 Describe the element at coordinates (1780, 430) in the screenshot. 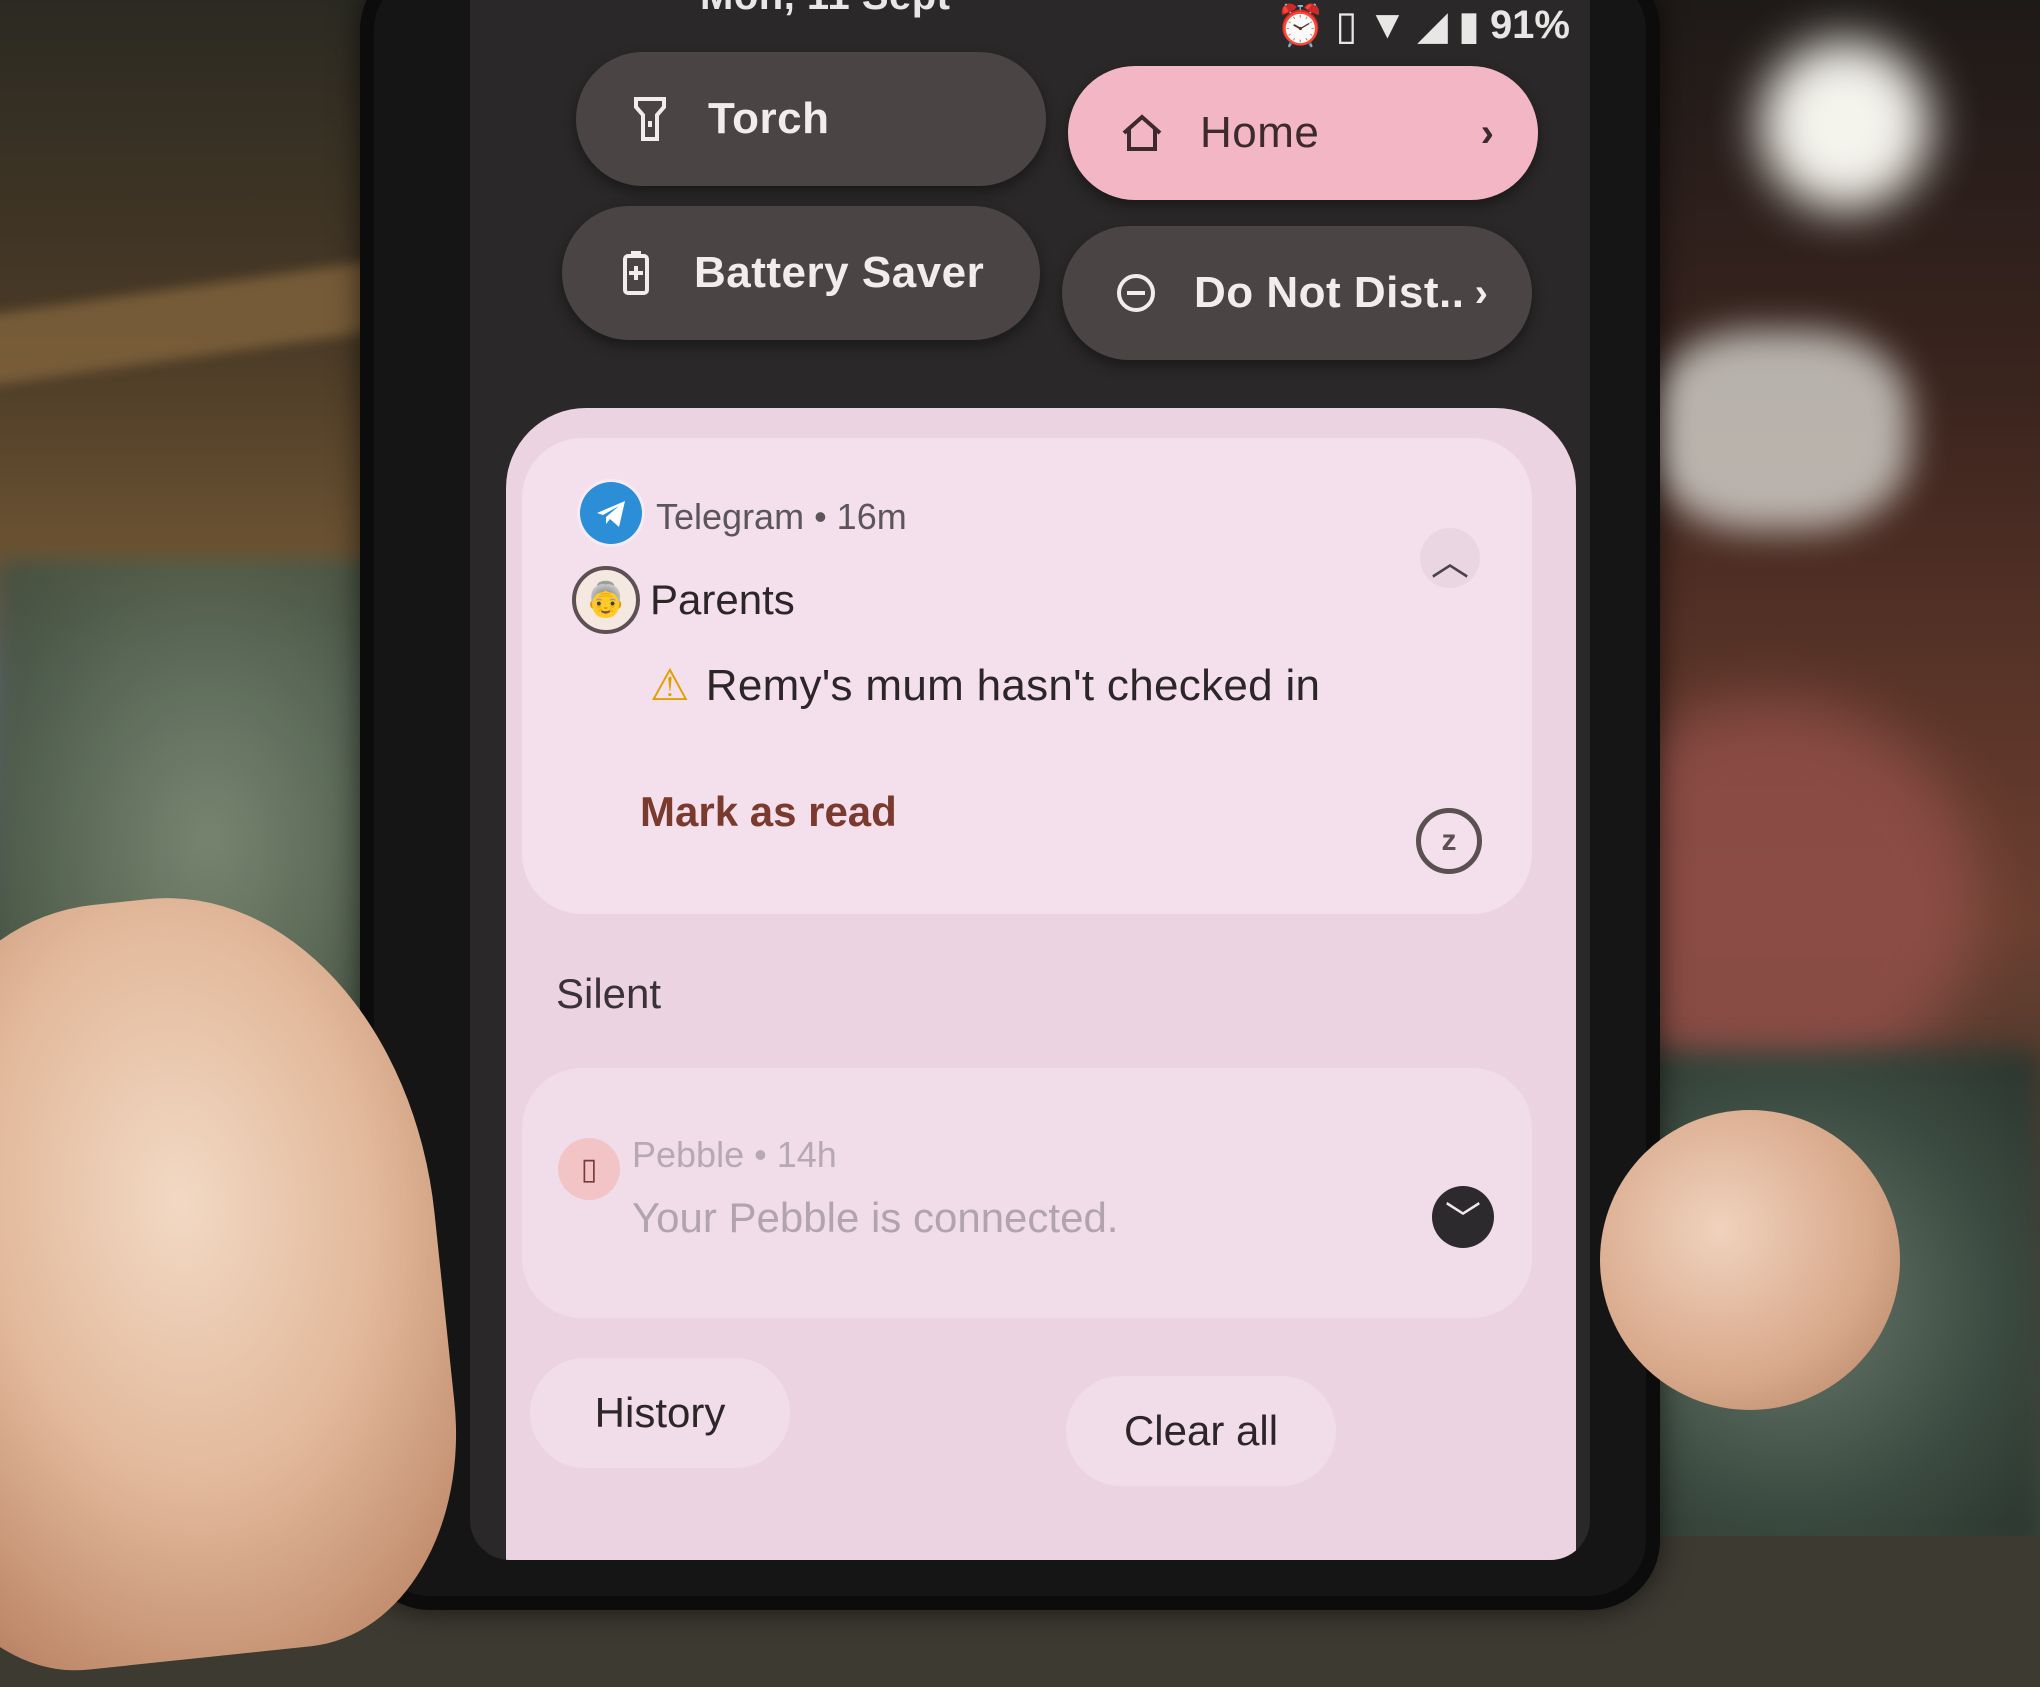

I see `background-cloth` at that location.